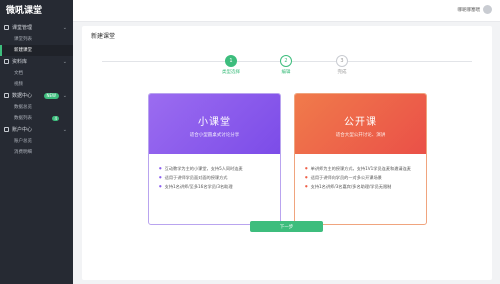 The width and height of the screenshot is (500, 284). Describe the element at coordinates (55, 118) in the screenshot. I see `count-badge: 4` at that location.